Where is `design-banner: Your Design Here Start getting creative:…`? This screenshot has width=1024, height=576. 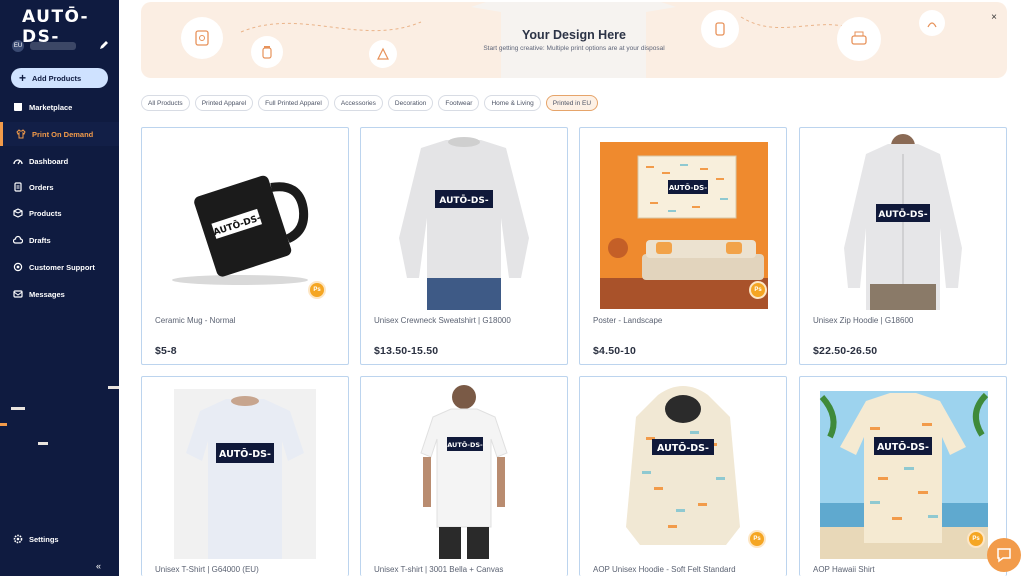 design-banner: Your Design Here Start getting creative:… is located at coordinates (574, 40).